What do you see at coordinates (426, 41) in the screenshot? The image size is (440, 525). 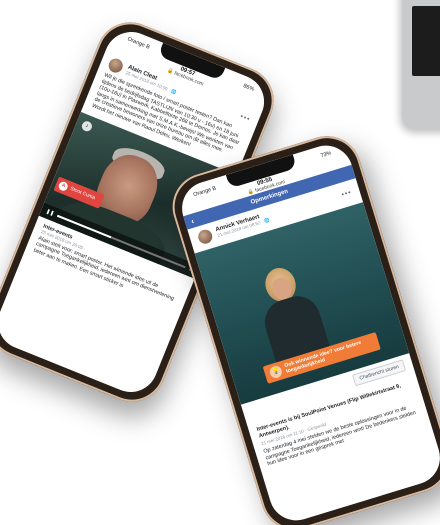 I see `corner-device-screen` at bounding box center [426, 41].